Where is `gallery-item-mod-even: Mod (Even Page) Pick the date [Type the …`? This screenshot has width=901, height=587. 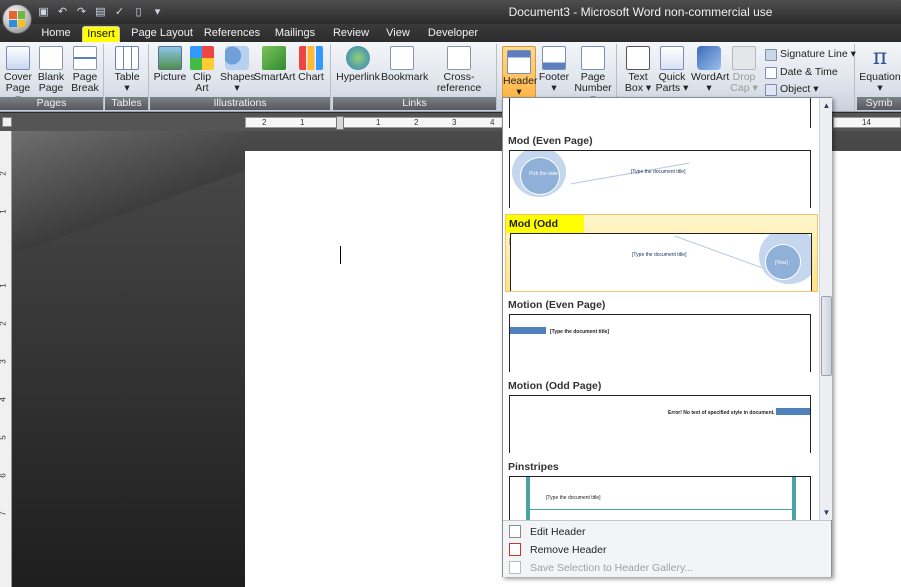 gallery-item-mod-even: Mod (Even Page) Pick the date [Type the … is located at coordinates (661, 170).